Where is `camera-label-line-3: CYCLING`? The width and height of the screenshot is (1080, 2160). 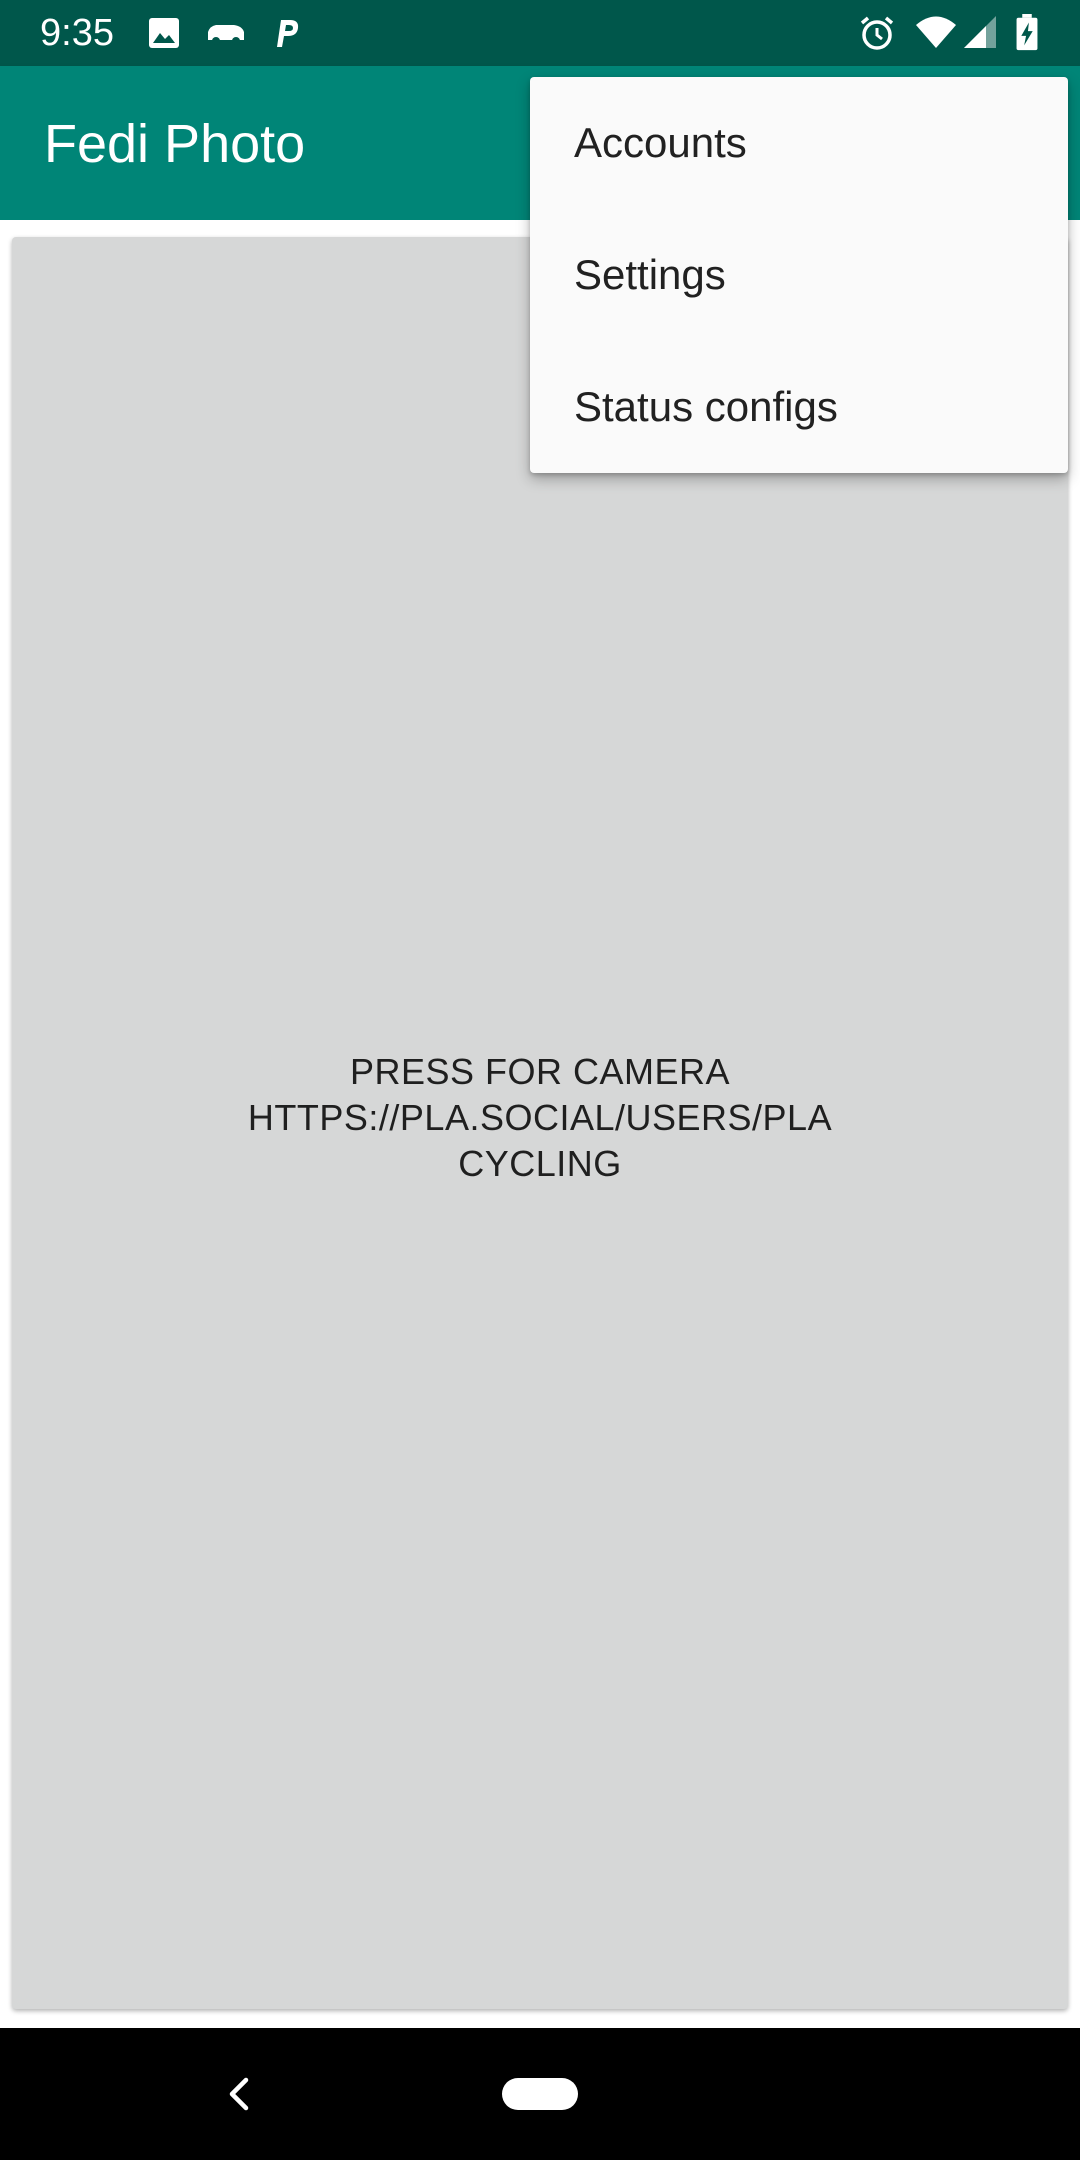
camera-label-line-3: CYCLING is located at coordinates (540, 1163).